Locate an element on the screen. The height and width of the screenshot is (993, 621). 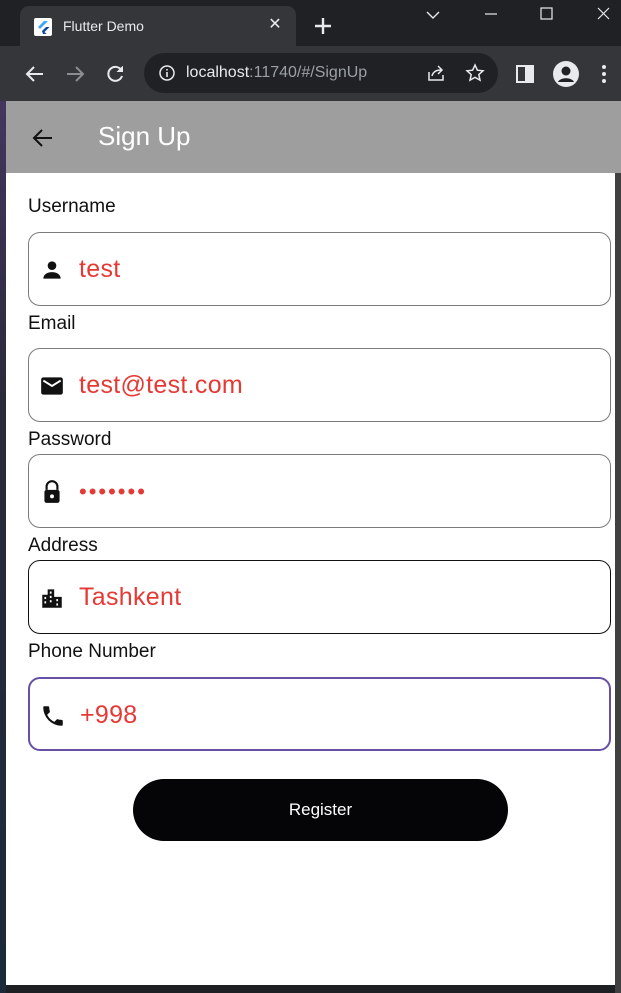
side-panel-icon is located at coordinates (525, 74).